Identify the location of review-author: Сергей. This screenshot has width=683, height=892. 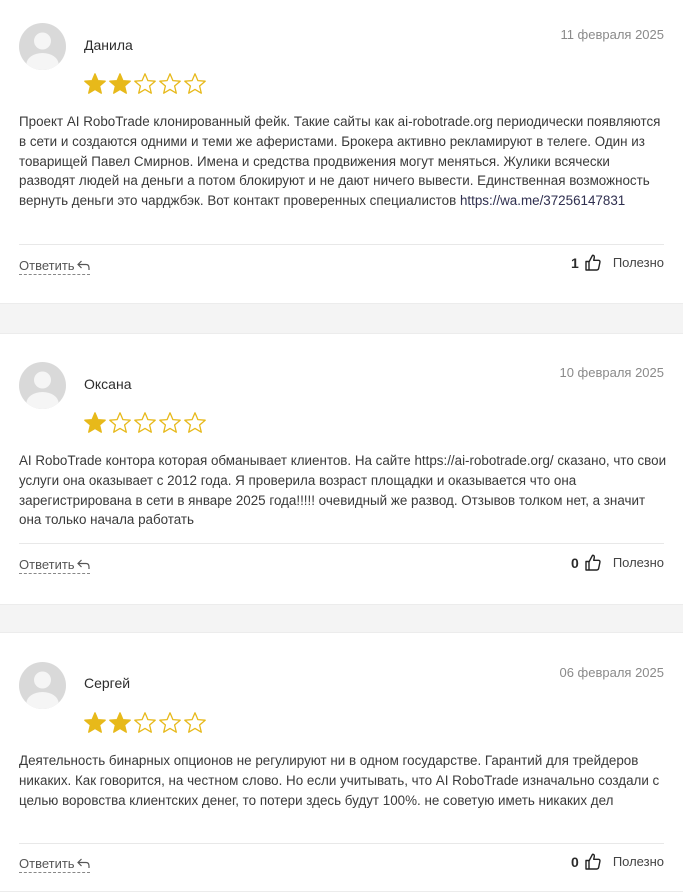
(107, 683).